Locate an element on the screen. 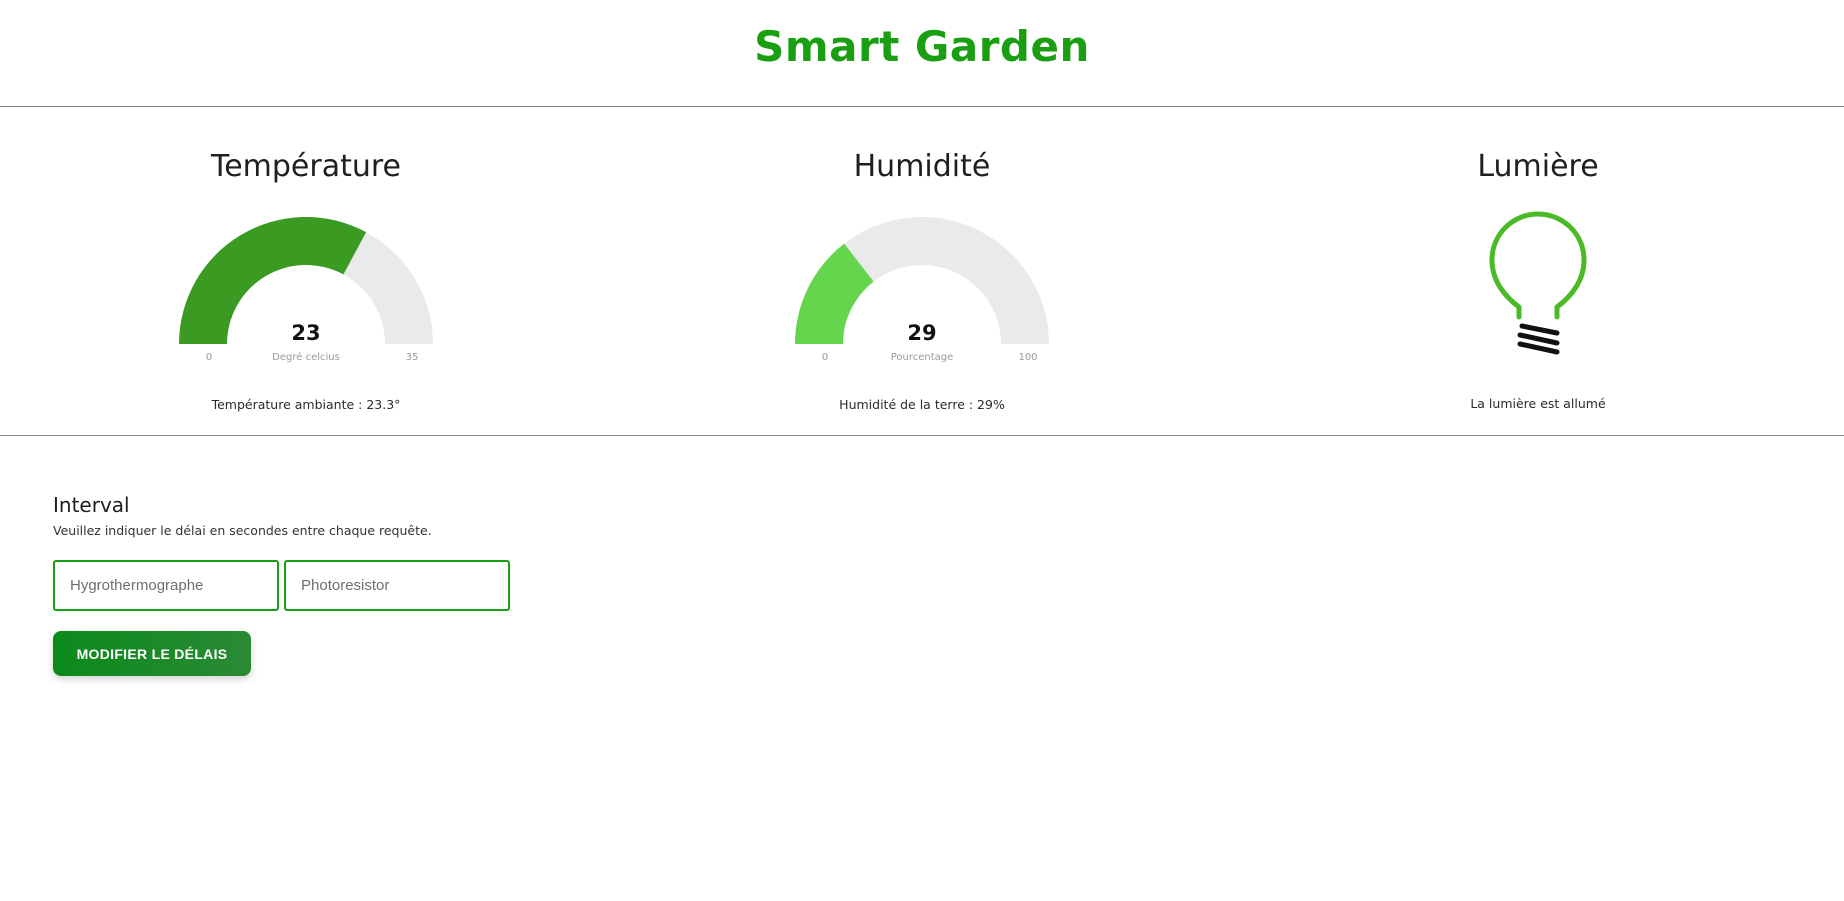  app-title: Smart Garden is located at coordinates (922, 46).